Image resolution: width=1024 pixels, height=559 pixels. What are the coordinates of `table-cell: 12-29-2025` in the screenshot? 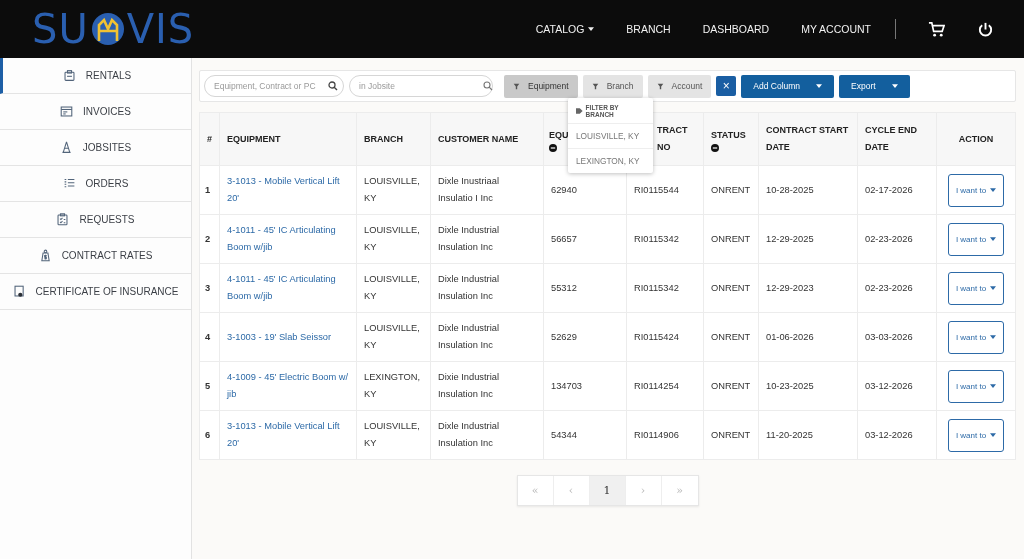 It's located at (790, 238).